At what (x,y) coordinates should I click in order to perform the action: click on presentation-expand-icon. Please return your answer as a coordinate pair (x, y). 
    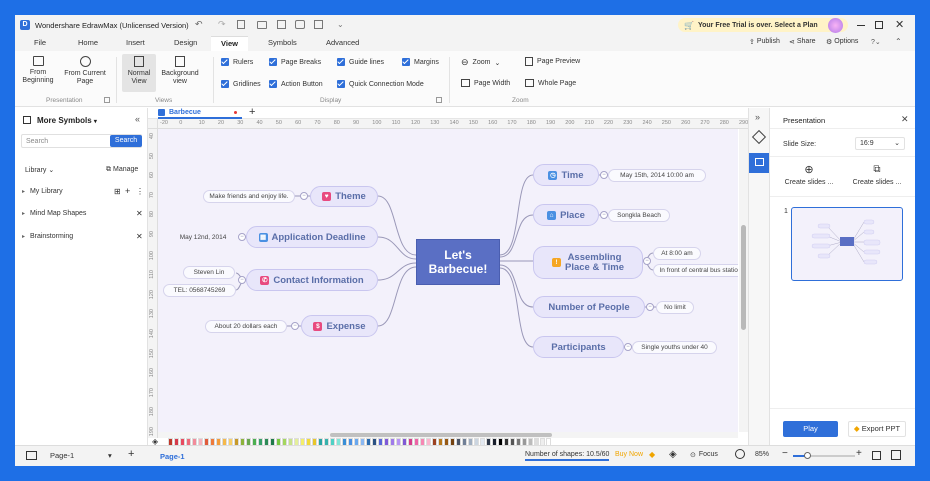
    Looking at the image, I should click on (107, 100).